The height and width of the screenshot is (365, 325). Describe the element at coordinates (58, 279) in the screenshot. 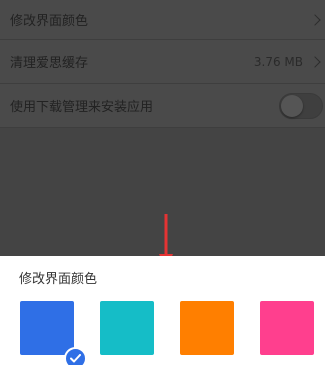

I see `sheet-title: 修改界面颜色` at that location.